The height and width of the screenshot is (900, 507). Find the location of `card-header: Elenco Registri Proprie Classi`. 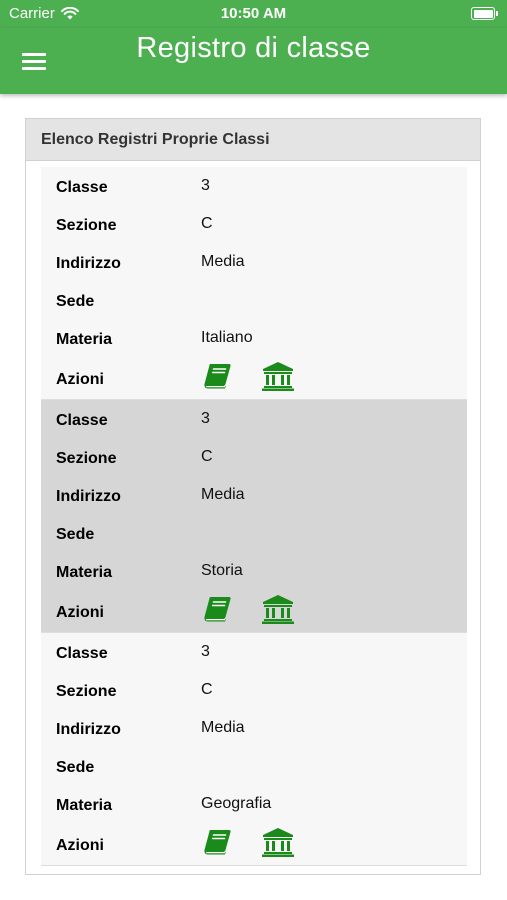

card-header: Elenco Registri Proprie Classi is located at coordinates (253, 140).